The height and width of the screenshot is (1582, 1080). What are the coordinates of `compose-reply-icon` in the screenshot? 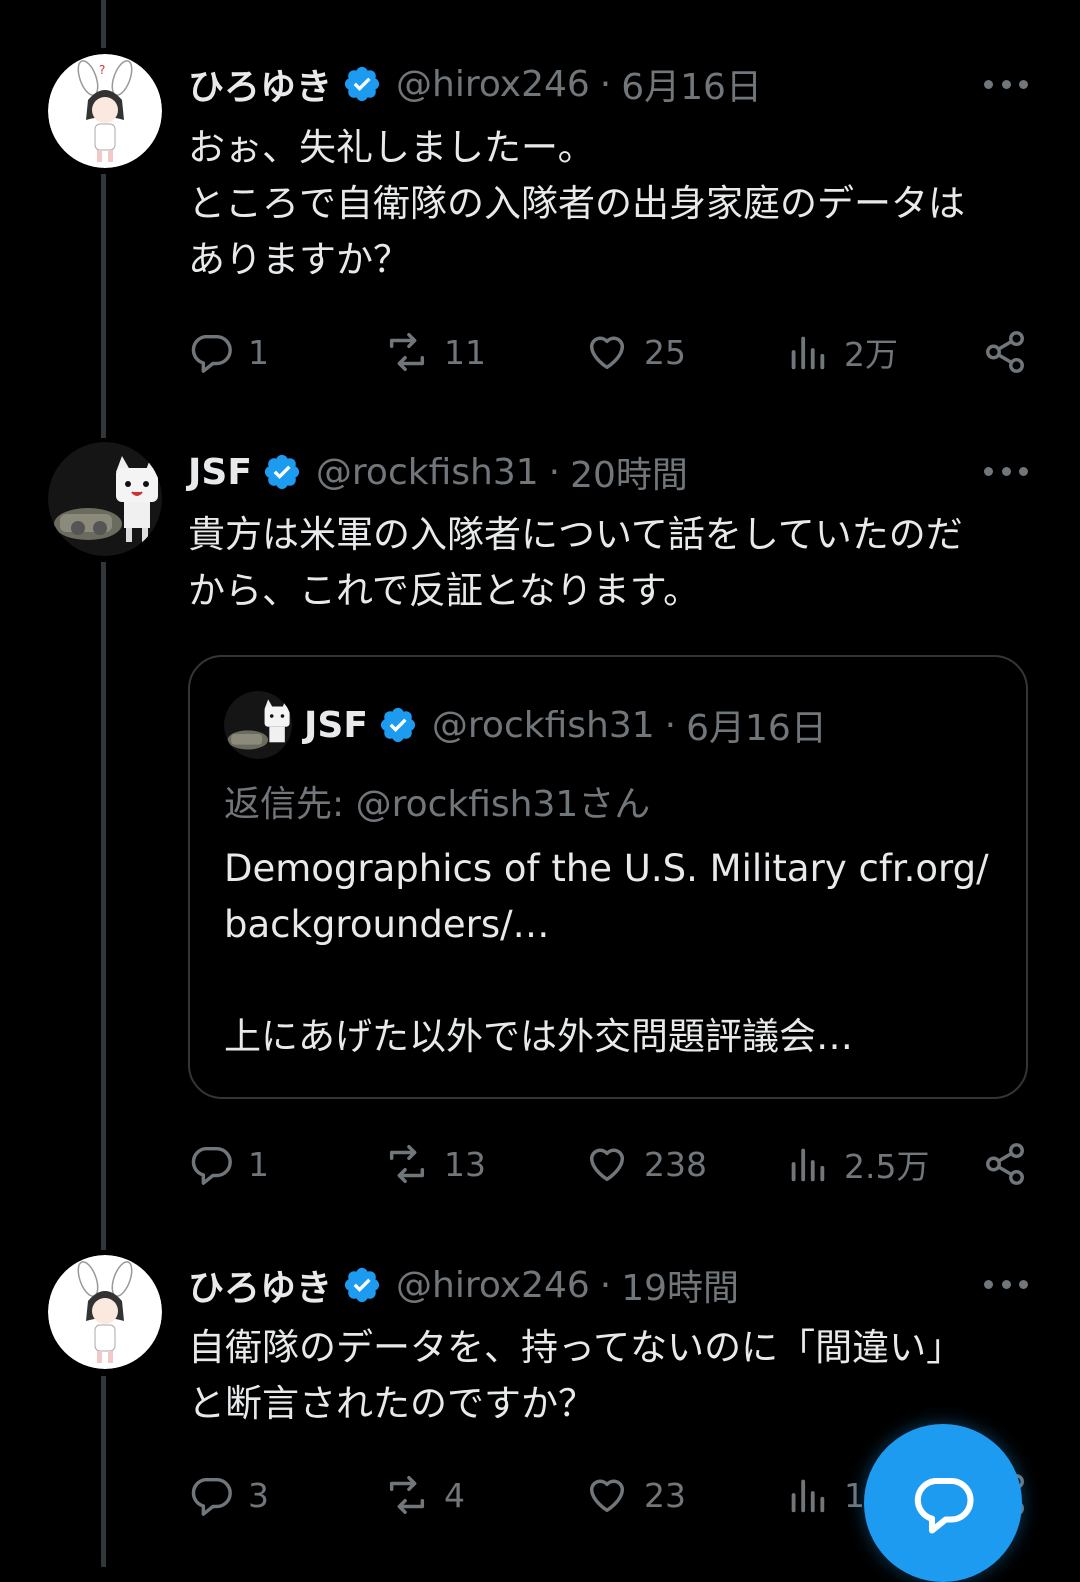 It's located at (944, 1505).